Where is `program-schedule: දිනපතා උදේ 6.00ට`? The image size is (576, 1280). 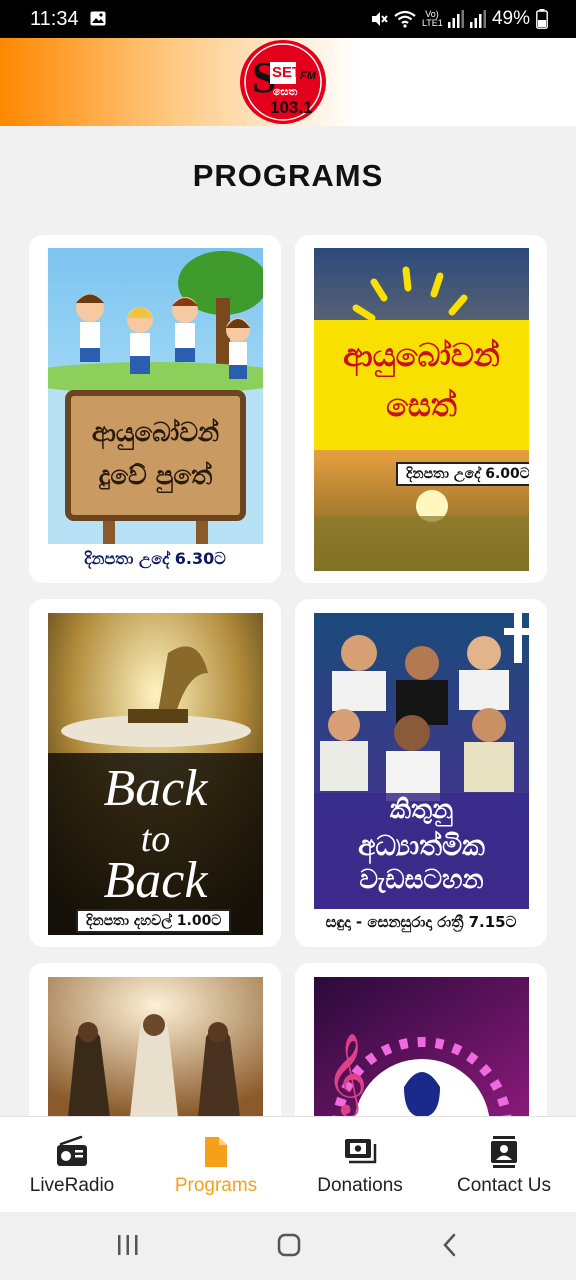 program-schedule: දිනපතා උදේ 6.00ට is located at coordinates (462, 474).